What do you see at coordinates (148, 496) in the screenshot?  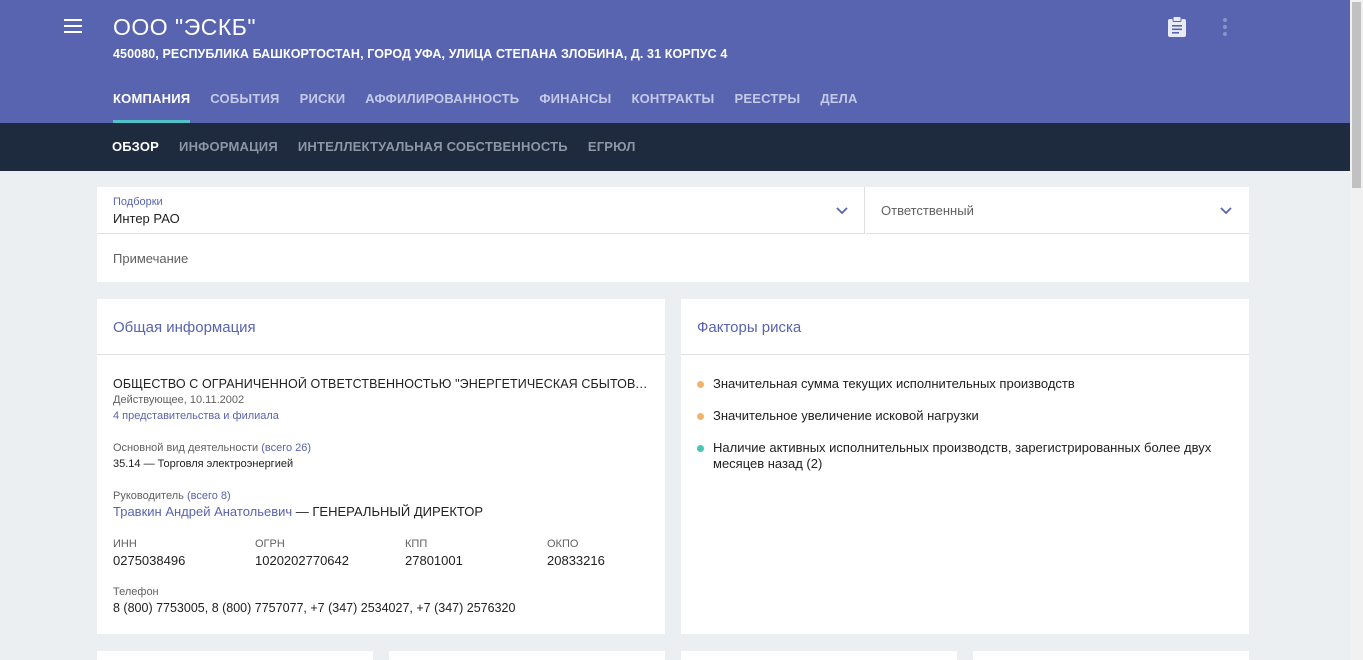 I see `head-label-text: Руководитель` at bounding box center [148, 496].